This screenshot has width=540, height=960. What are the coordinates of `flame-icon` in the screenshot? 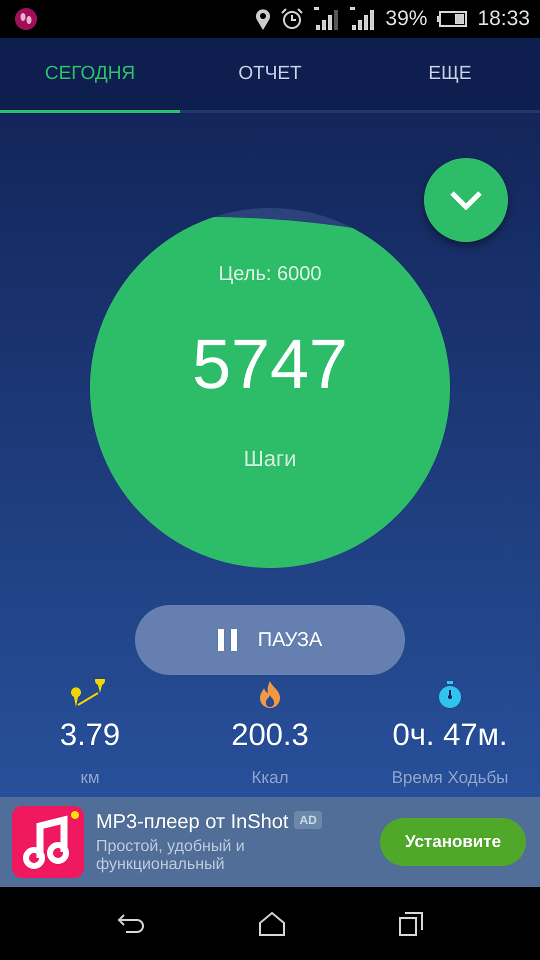 It's located at (270, 695).